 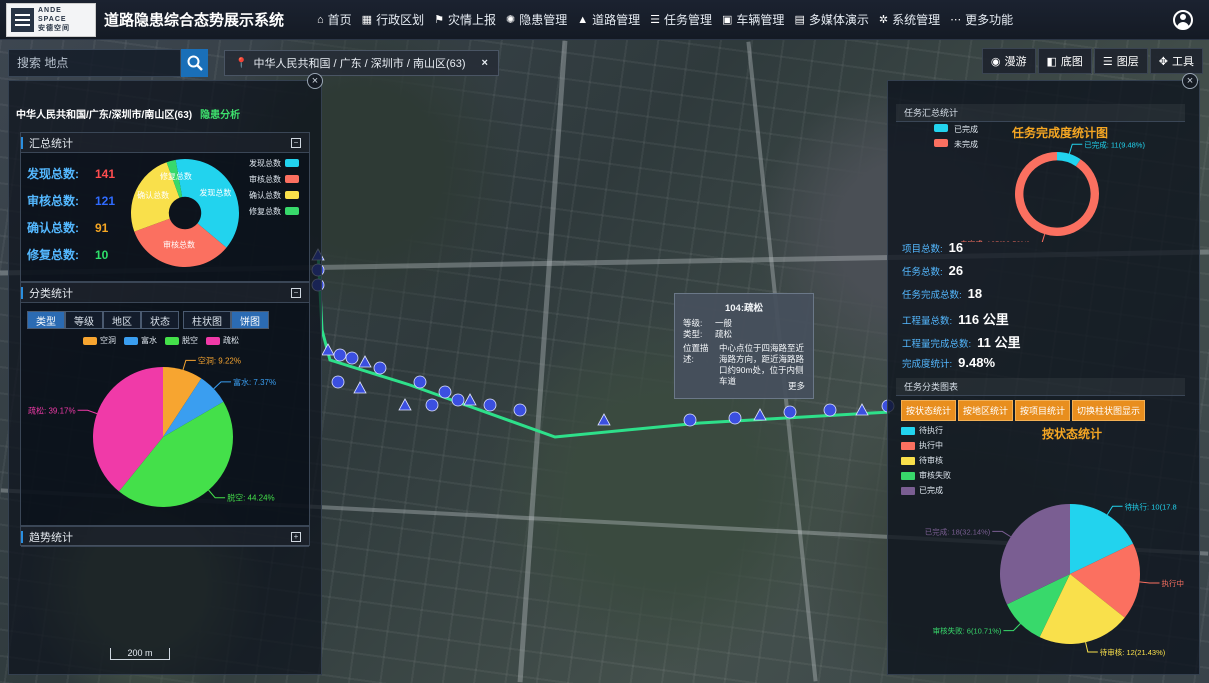 I want to click on nav-item-8: ✲ 系统管理, so click(x=909, y=19).